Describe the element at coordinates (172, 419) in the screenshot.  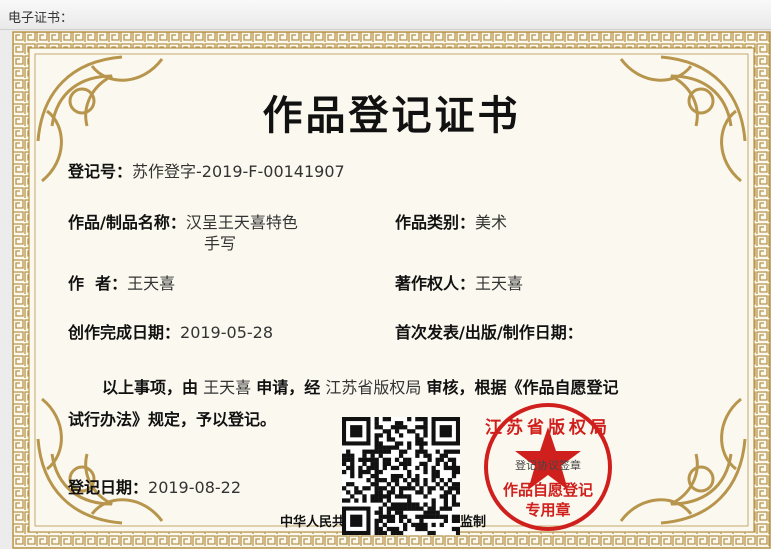
I see `body-line-2: 试行办法》规定，予以登记。` at that location.